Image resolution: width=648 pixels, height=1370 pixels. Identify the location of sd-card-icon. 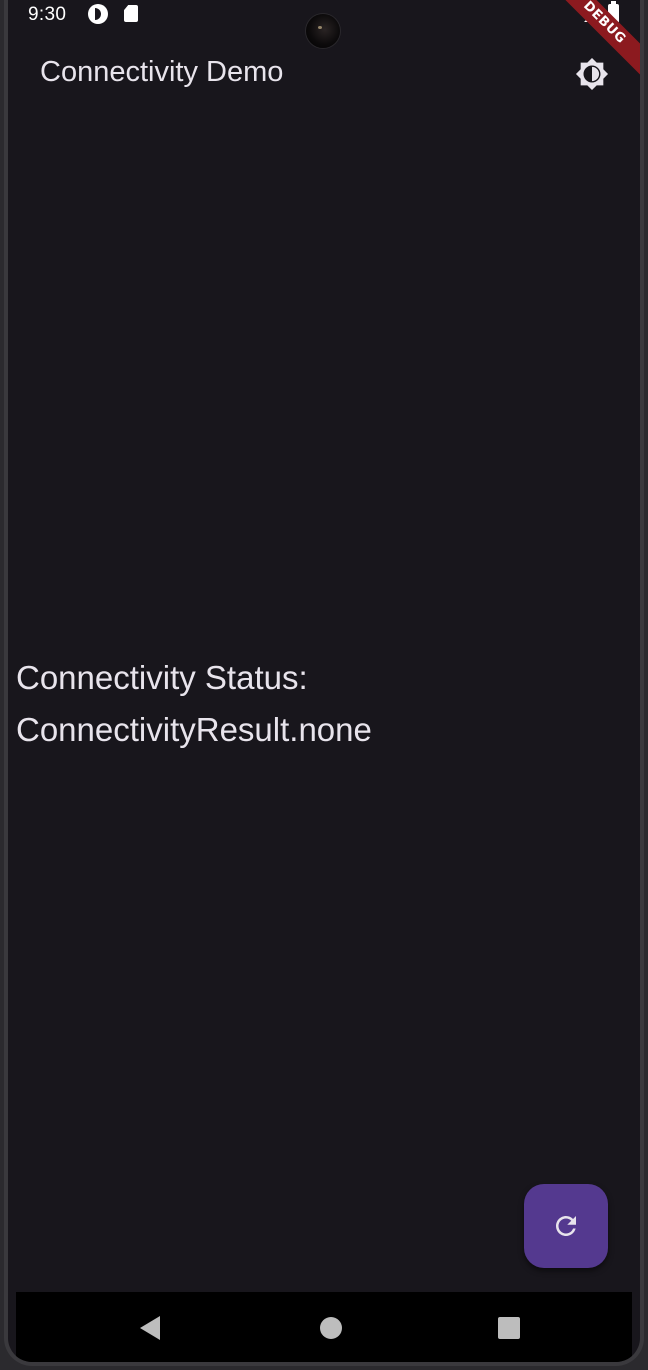
(131, 13).